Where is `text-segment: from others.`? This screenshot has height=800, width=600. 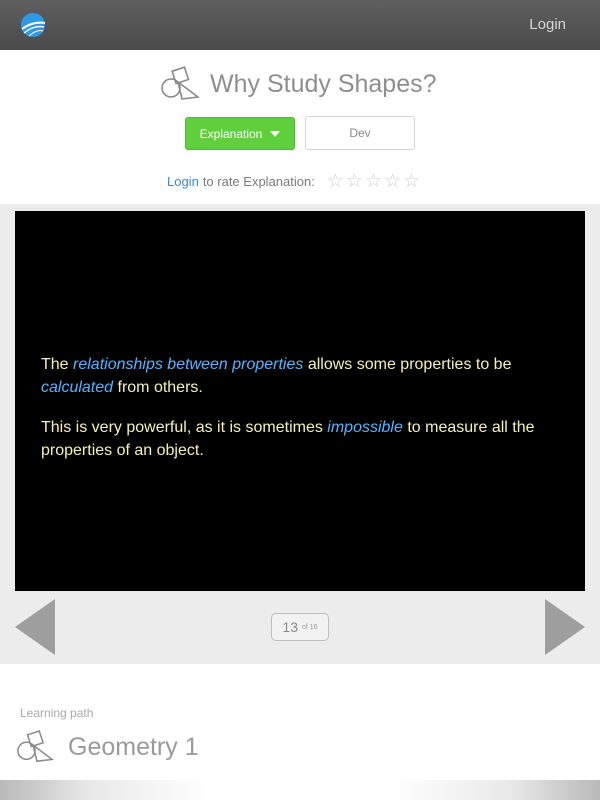 text-segment: from others. is located at coordinates (158, 387).